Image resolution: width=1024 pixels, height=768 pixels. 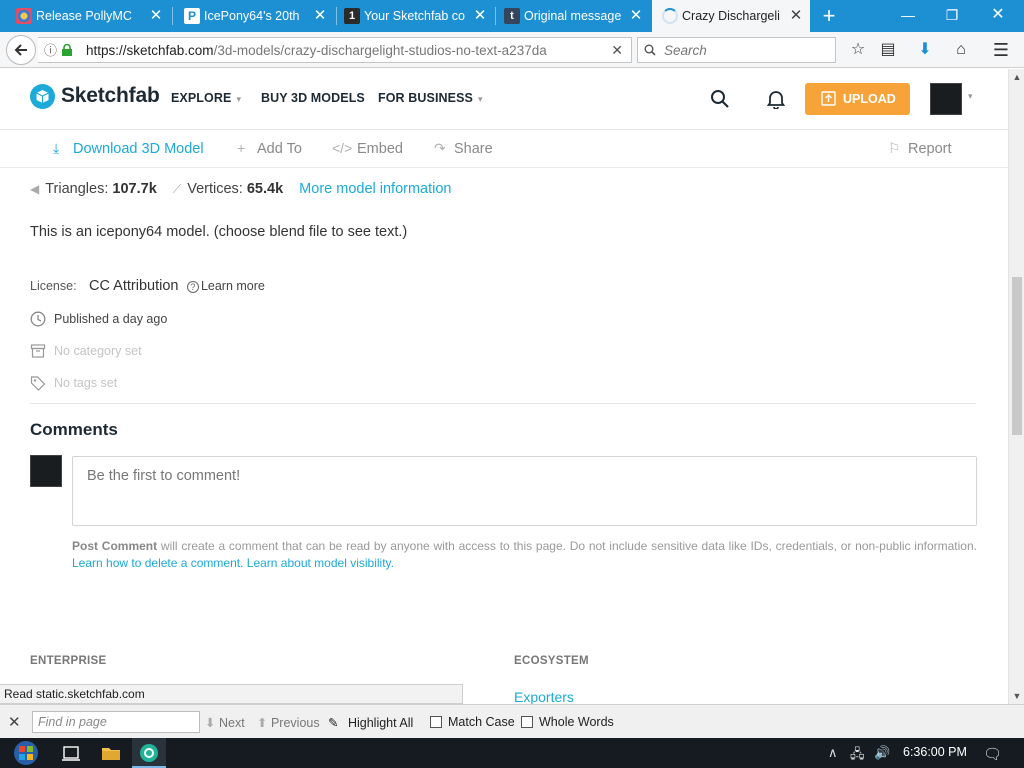 I want to click on model-visibility-link: Learn about model visibility., so click(x=320, y=563).